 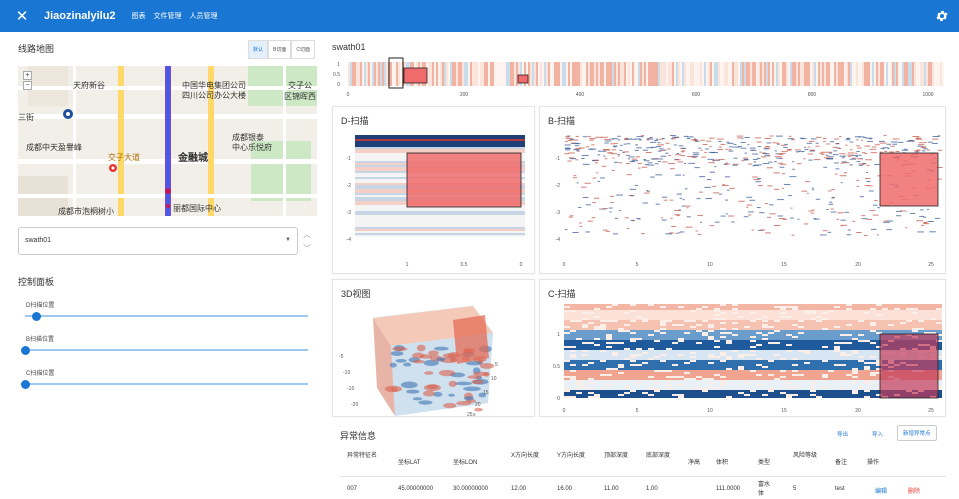 I want to click on table-header: 净高, so click(x=694, y=463).